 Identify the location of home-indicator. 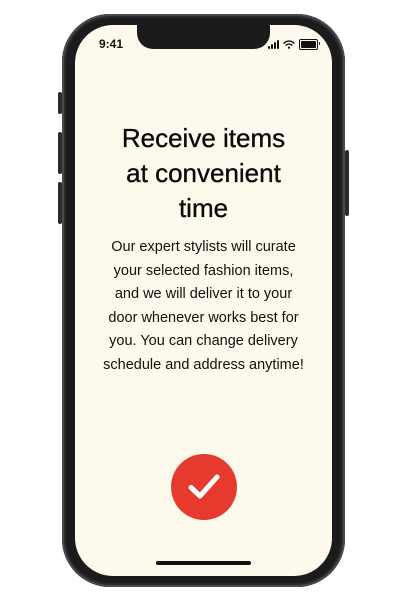
(203, 563).